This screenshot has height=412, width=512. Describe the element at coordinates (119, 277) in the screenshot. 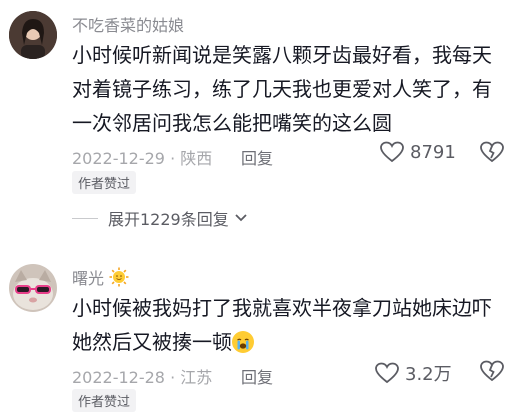

I see `sun-emoji-icon` at that location.